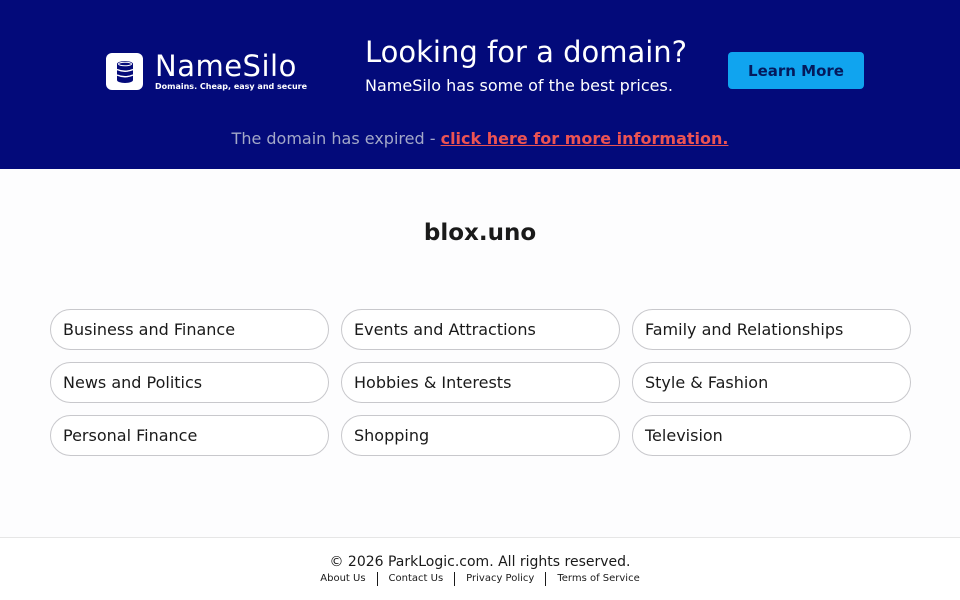 This screenshot has height=600, width=960. I want to click on category-link: Shopping, so click(480, 435).